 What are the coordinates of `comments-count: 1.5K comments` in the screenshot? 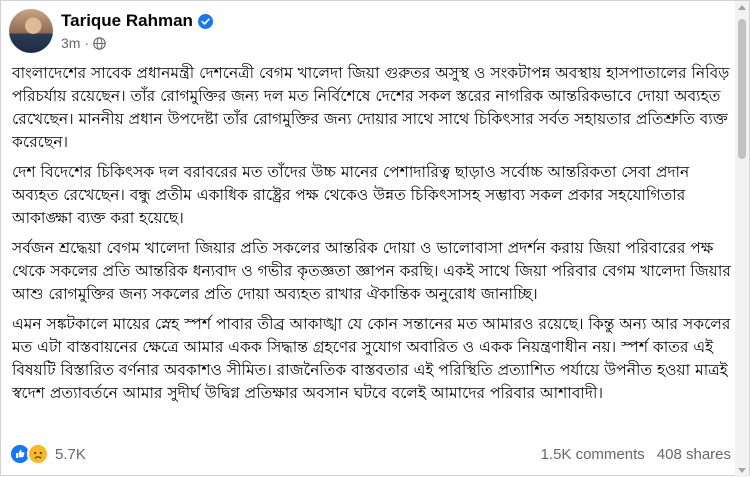 It's located at (593, 454).